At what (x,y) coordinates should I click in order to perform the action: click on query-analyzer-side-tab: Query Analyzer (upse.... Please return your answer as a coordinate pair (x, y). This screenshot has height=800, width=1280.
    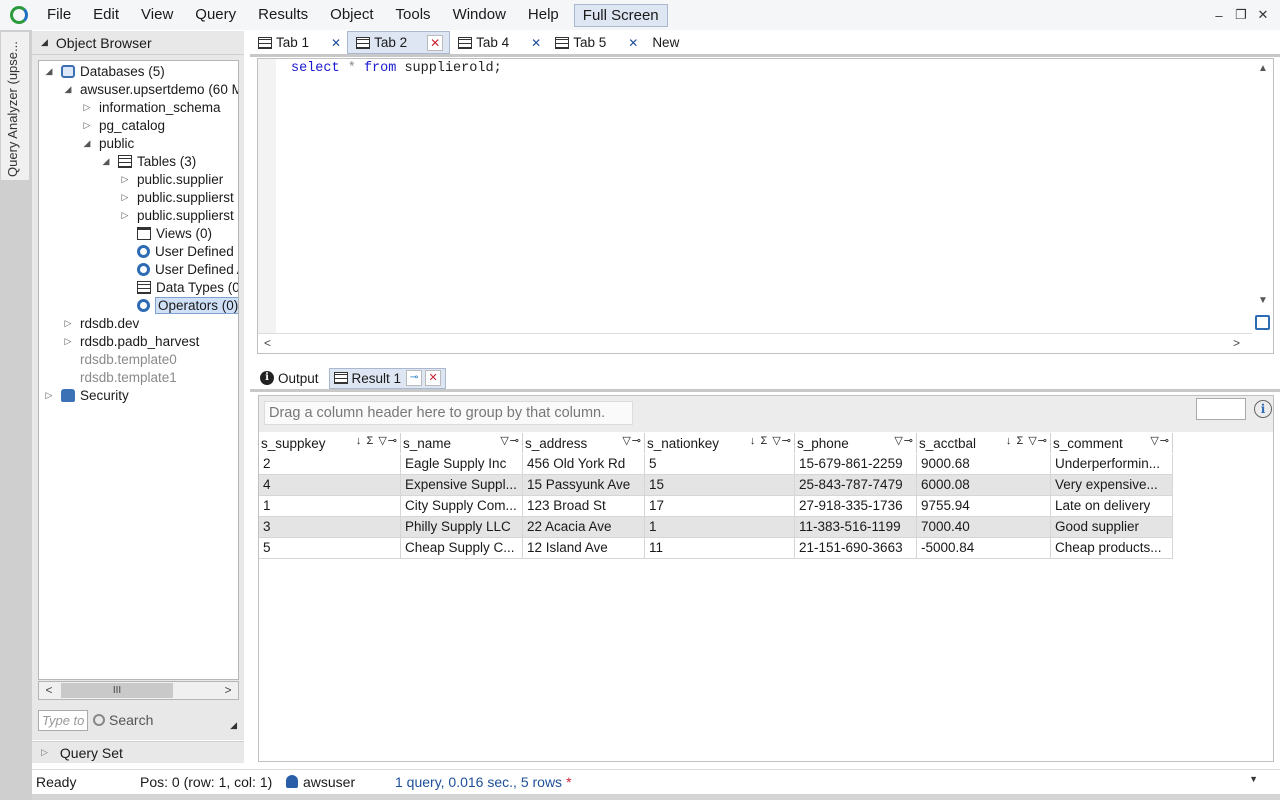
    Looking at the image, I should click on (15, 106).